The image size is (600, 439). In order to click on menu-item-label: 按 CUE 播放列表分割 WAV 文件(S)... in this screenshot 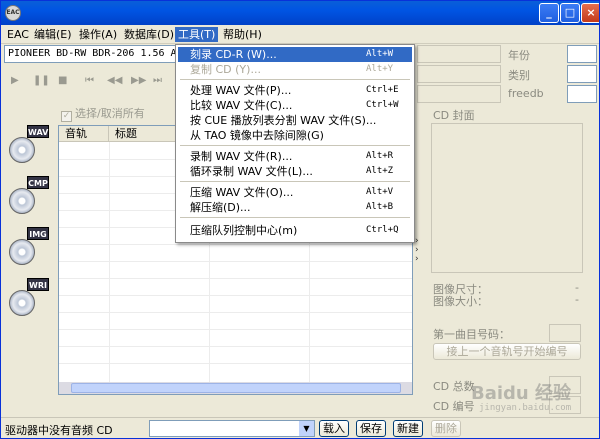, I will do `click(283, 120)`.